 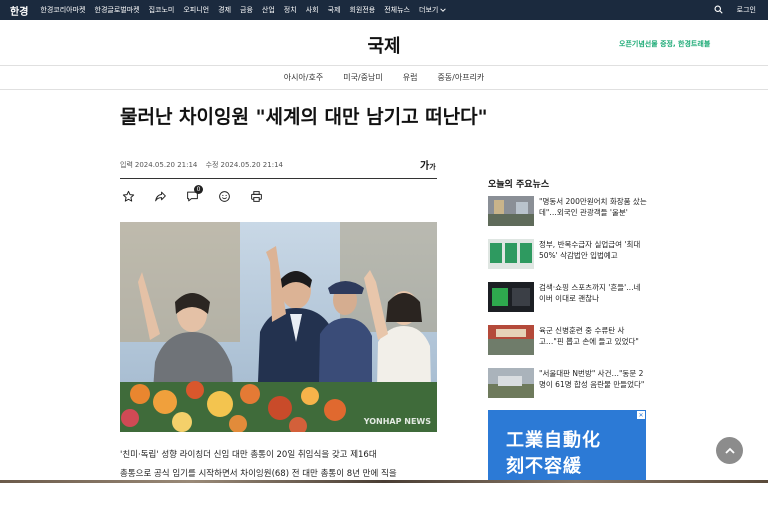 I want to click on top-nav-item: 한경글로벌마켓, so click(x=117, y=10).